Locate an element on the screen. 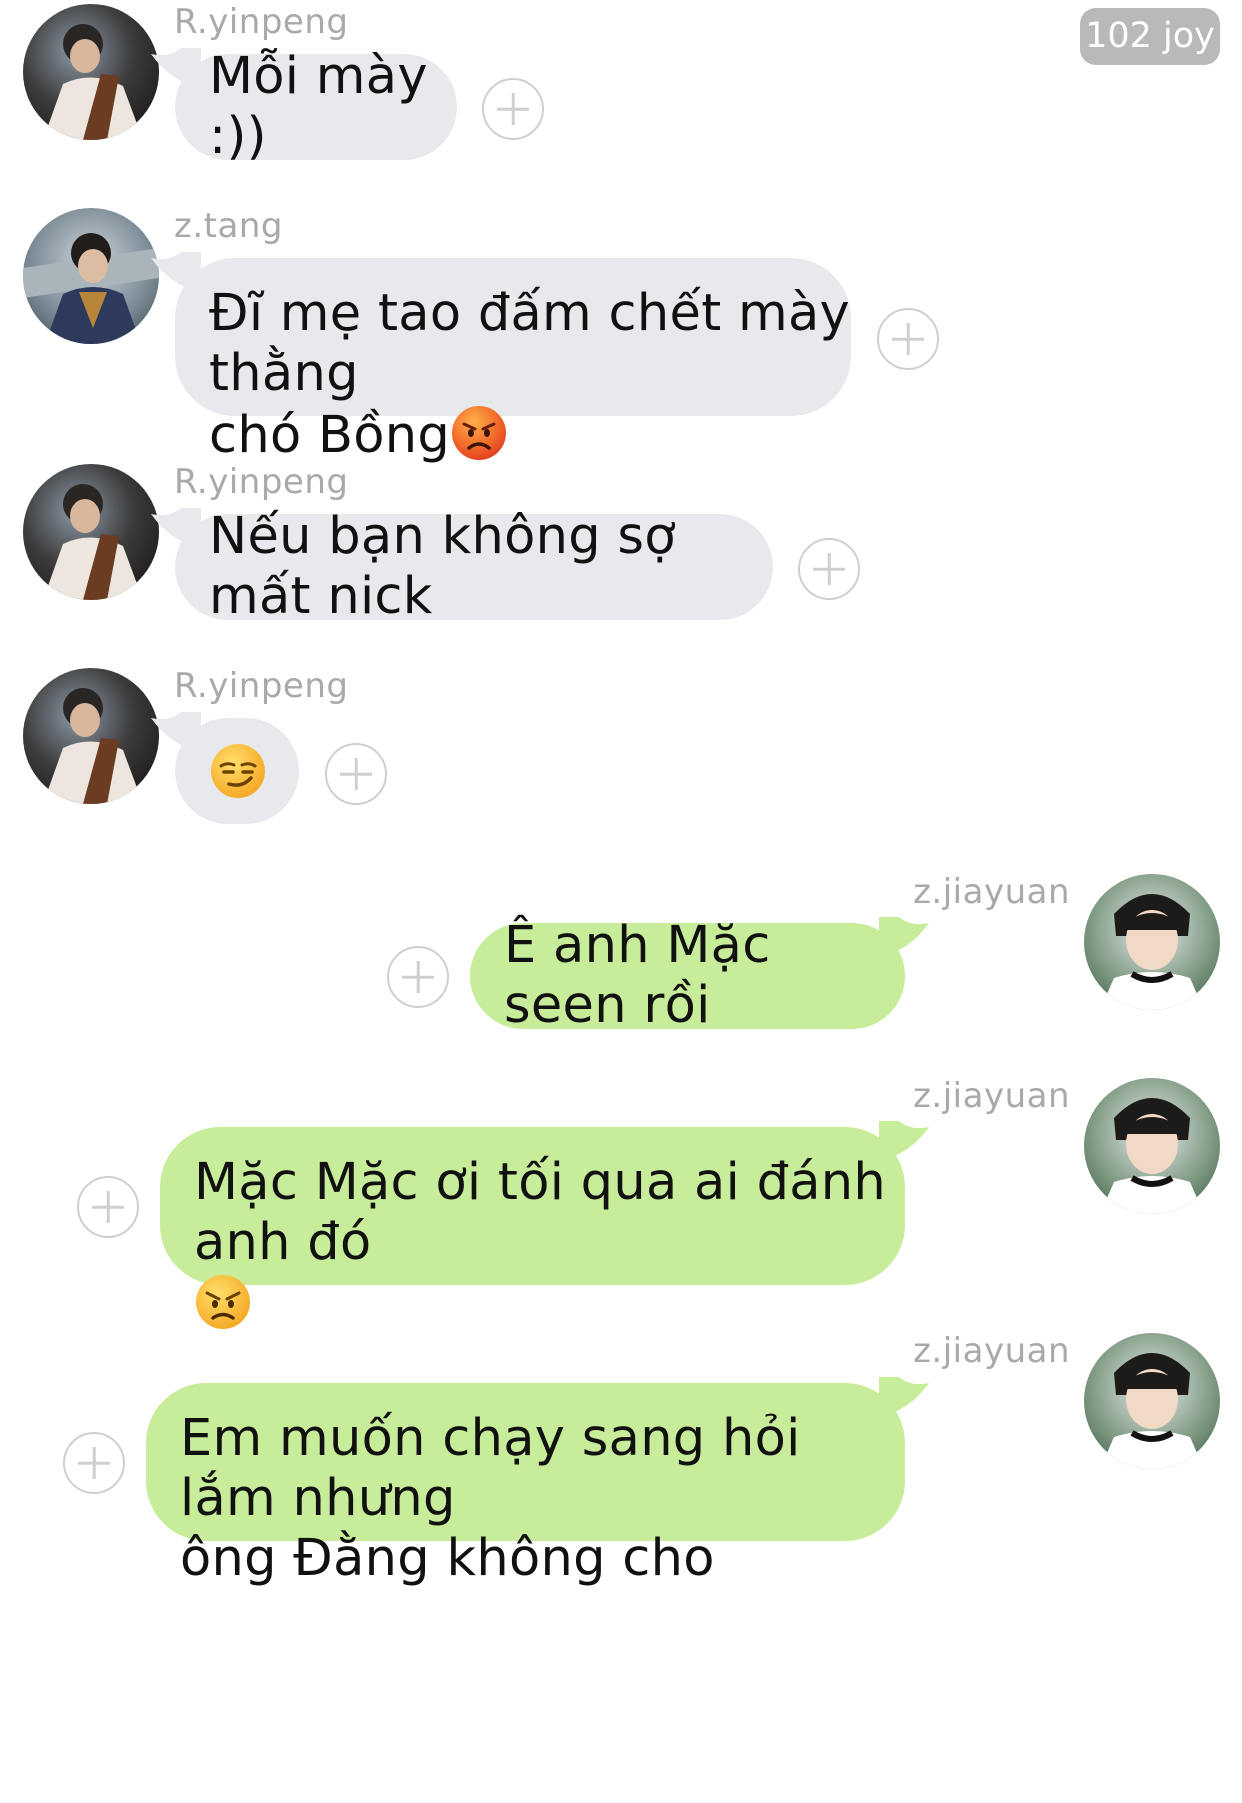 The height and width of the screenshot is (1803, 1242). message-bubble: Nếu bạn không sợ mất nick is located at coordinates (462, 566).